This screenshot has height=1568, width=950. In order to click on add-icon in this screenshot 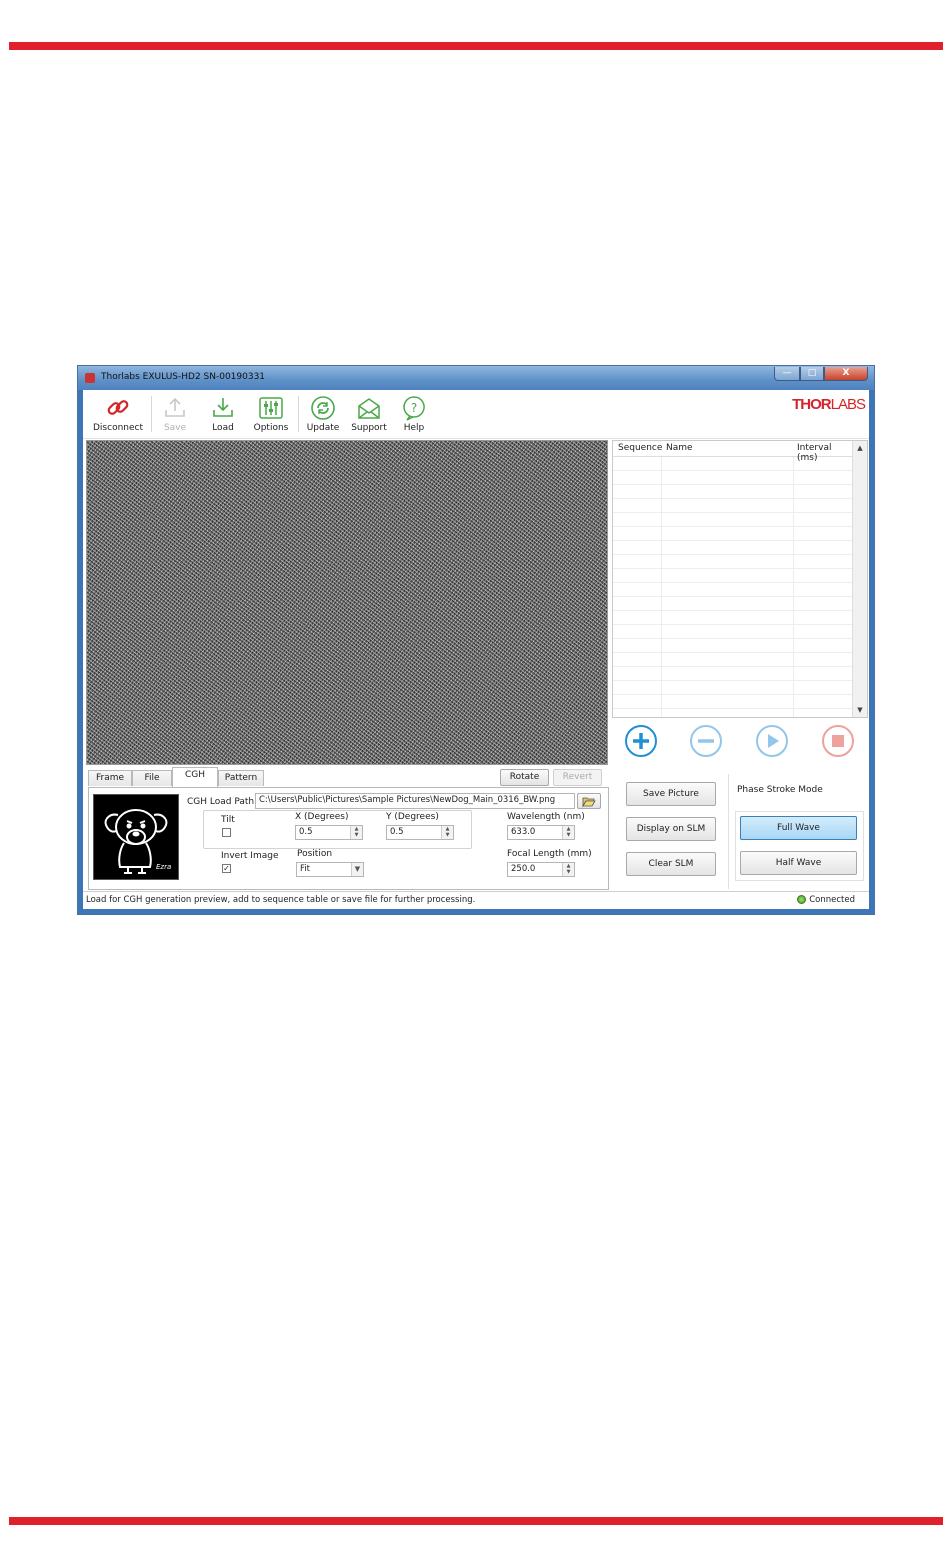, I will do `click(641, 741)`.